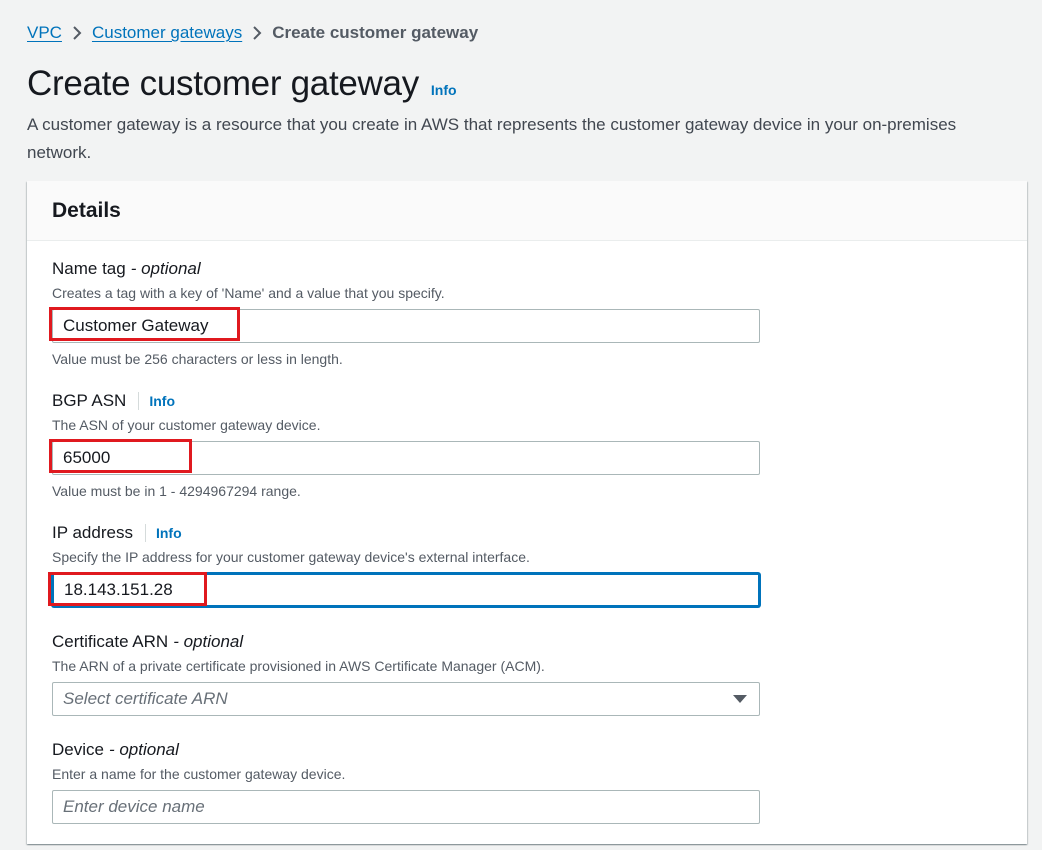  I want to click on certificate-arn-select-wrapper: Select certificate ARN, so click(406, 699).